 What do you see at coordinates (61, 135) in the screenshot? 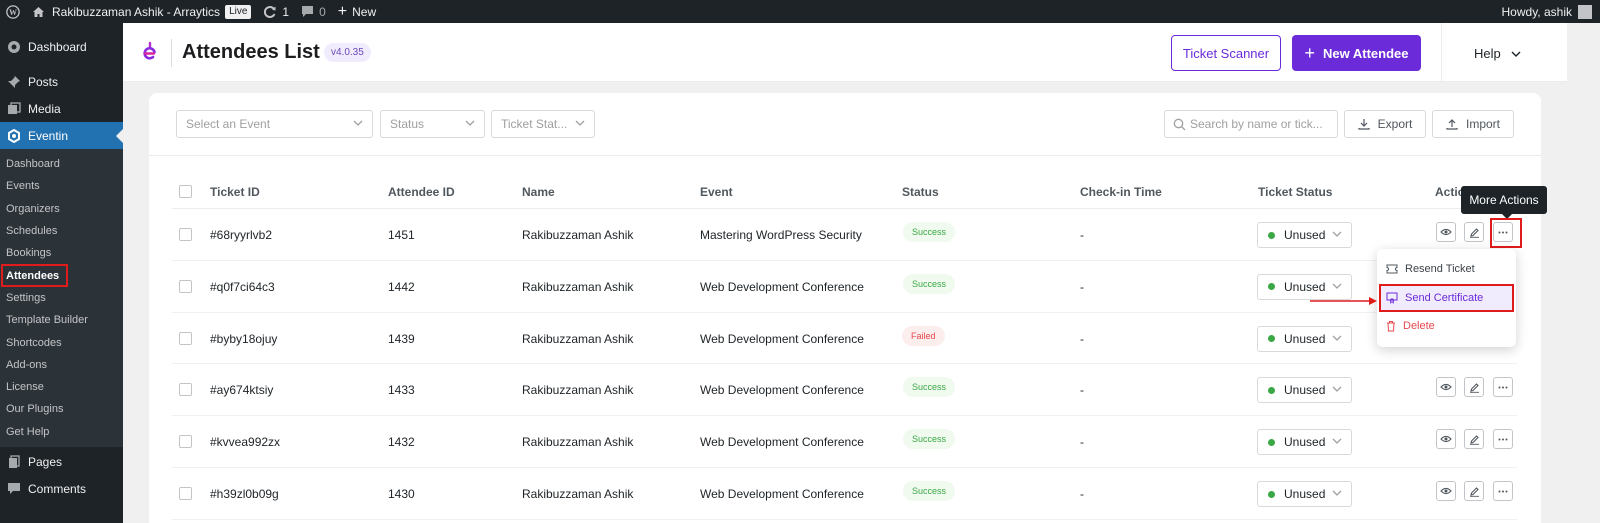
I see `menu-eventin: Eventin` at bounding box center [61, 135].